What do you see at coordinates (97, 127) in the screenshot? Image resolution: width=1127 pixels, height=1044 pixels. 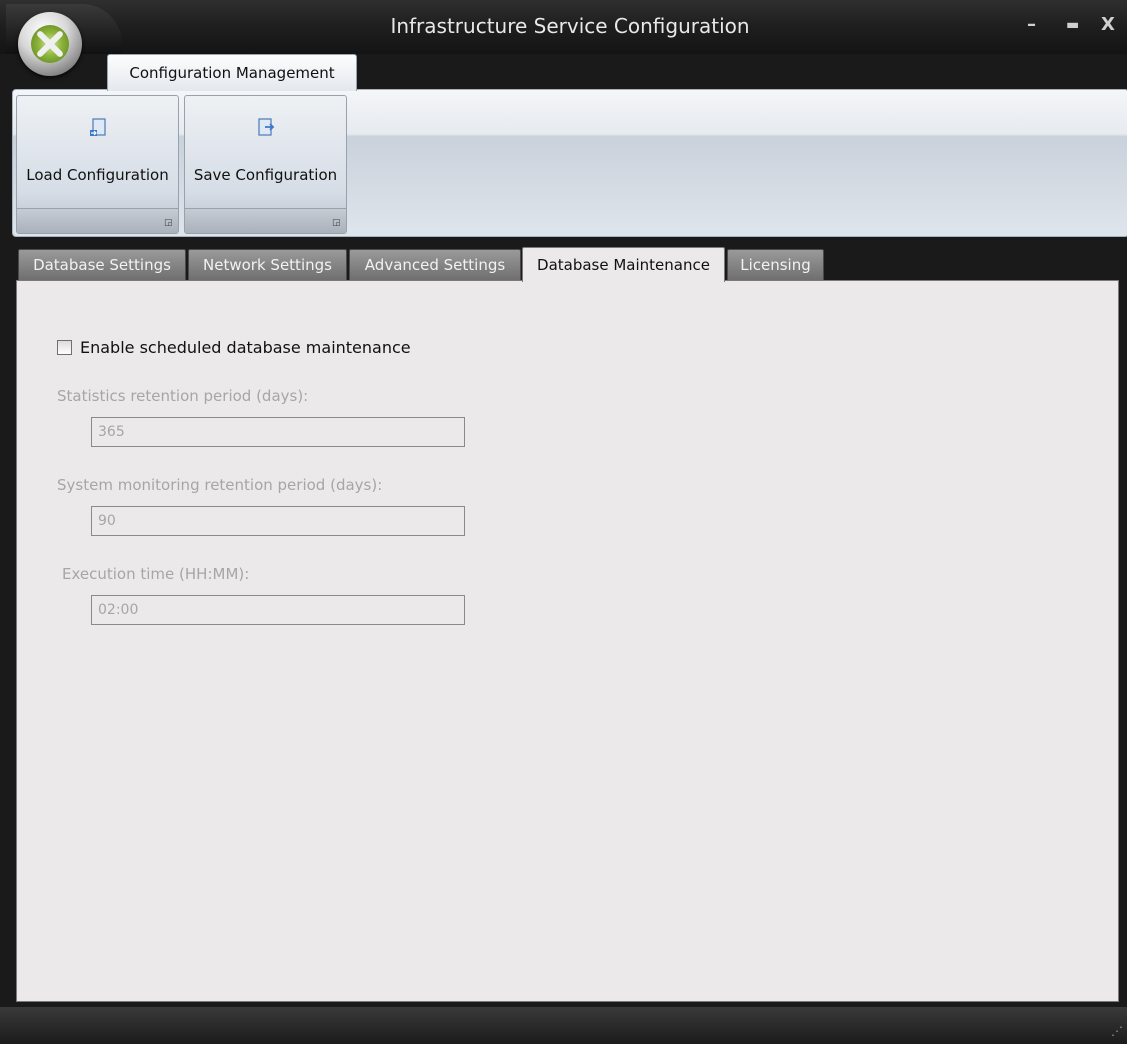 I see `load-config-icon` at bounding box center [97, 127].